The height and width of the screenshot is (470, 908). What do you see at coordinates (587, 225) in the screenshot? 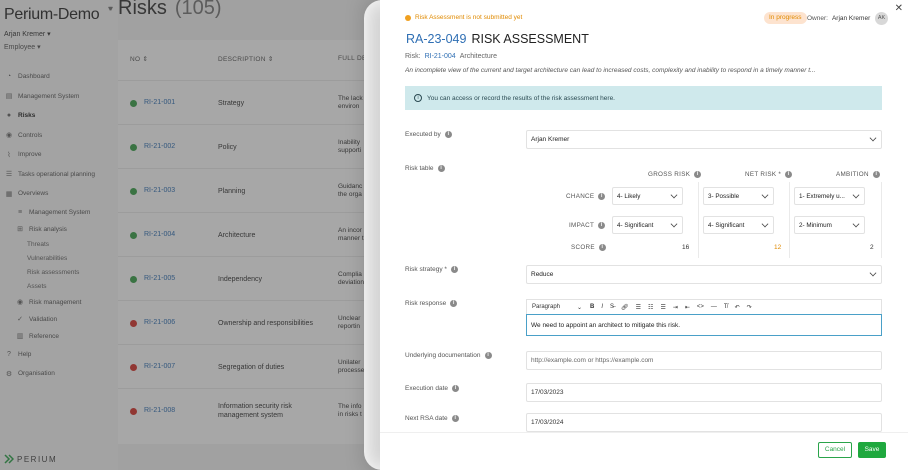
I see `impact-row-label: IMPACT i` at bounding box center [587, 225].